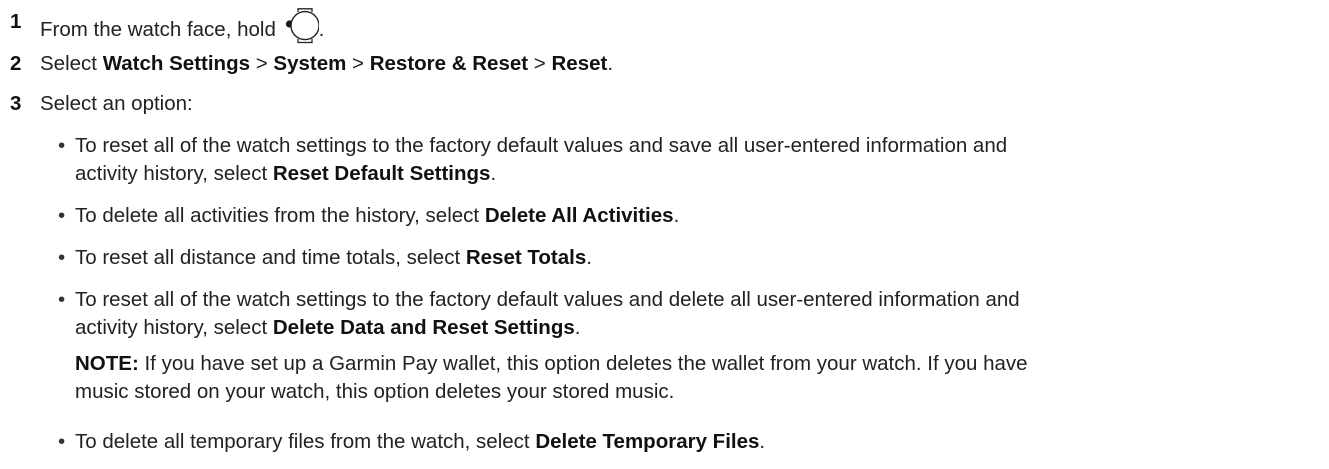 The height and width of the screenshot is (469, 1329). What do you see at coordinates (579, 63) in the screenshot?
I see `menu-path-reset: Reset` at bounding box center [579, 63].